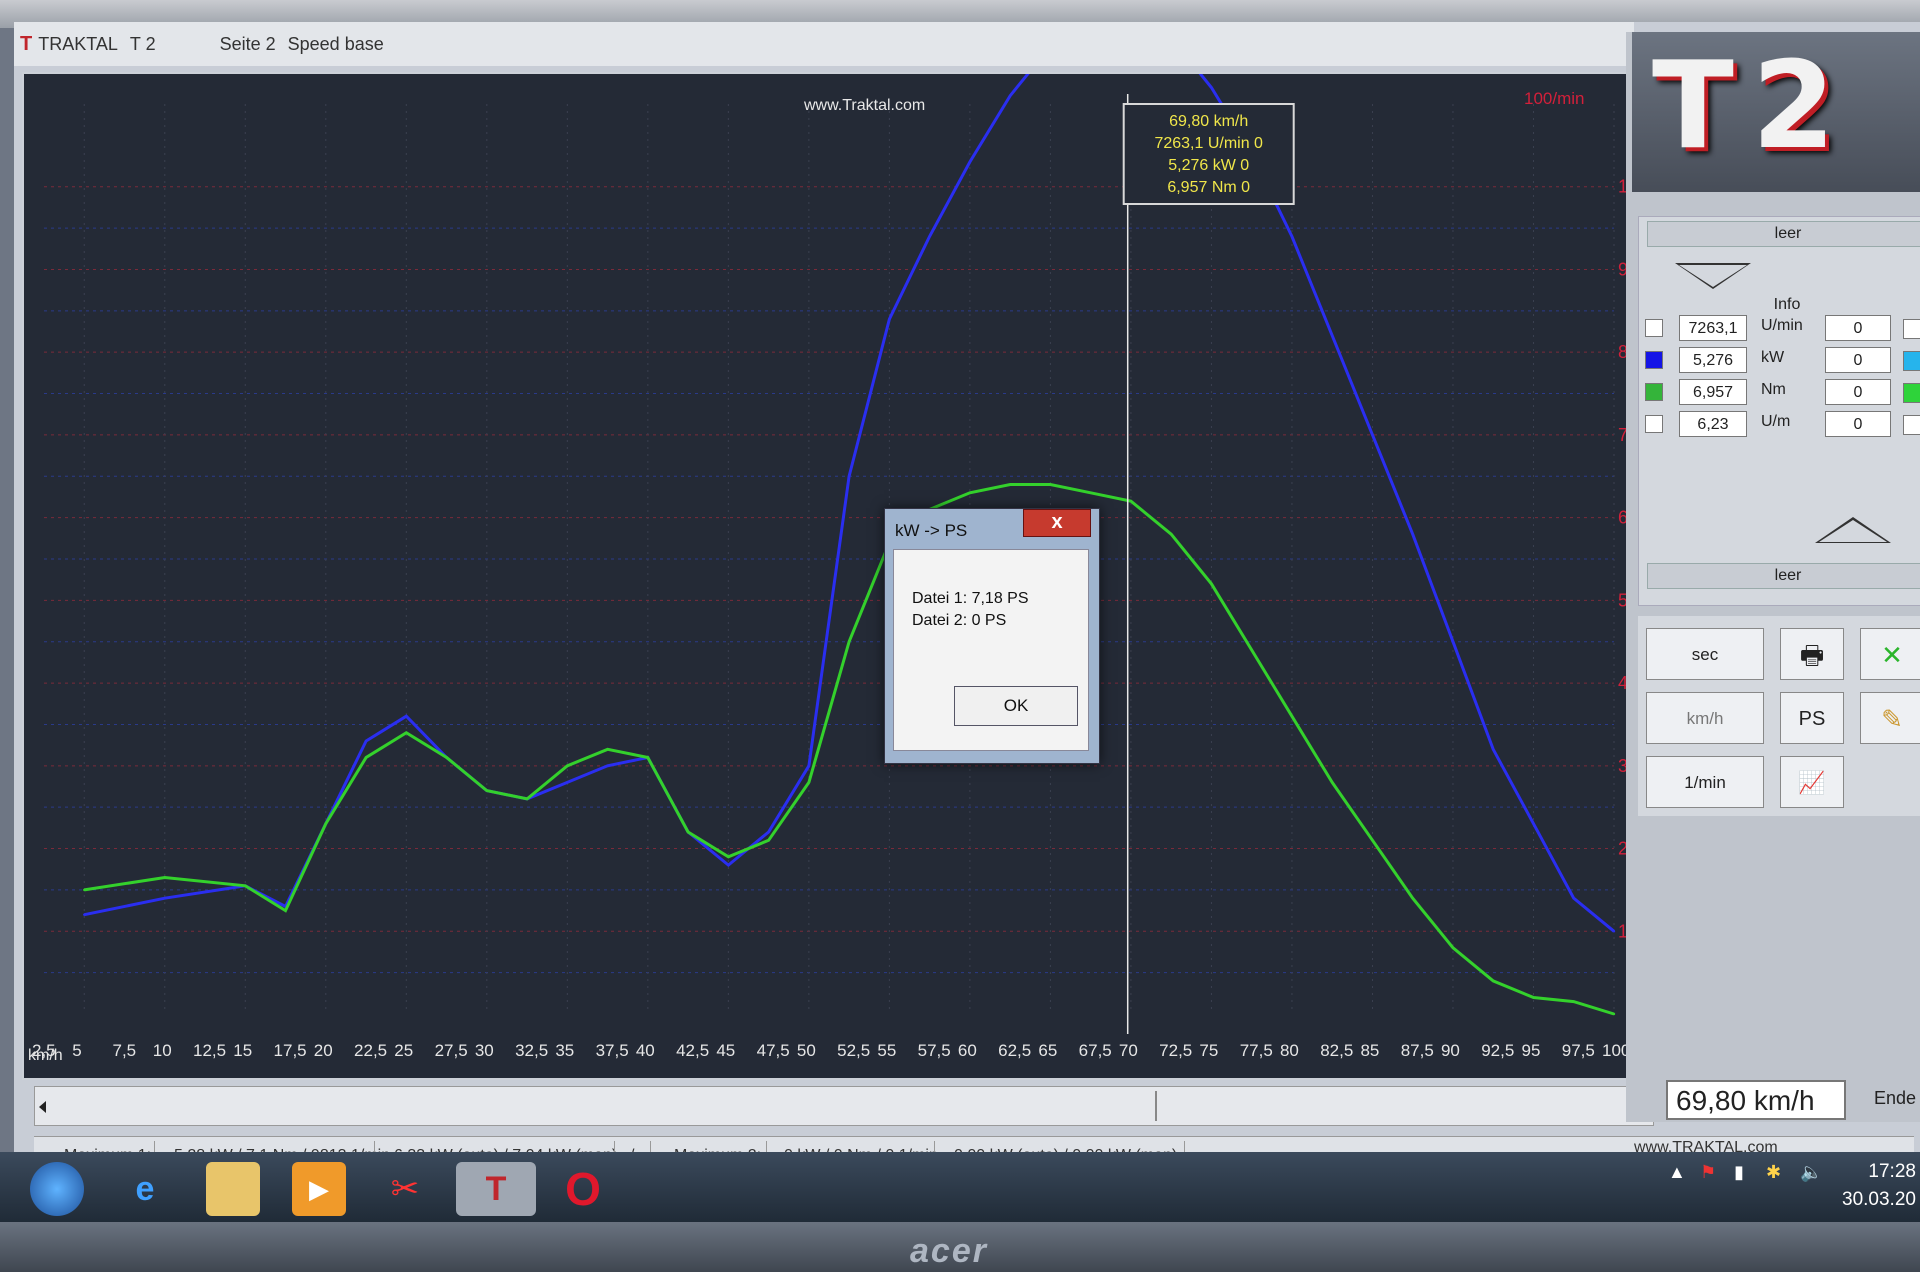 The image size is (1920, 1272). What do you see at coordinates (42, 1107) in the screenshot?
I see `scroll-left-icon` at bounding box center [42, 1107].